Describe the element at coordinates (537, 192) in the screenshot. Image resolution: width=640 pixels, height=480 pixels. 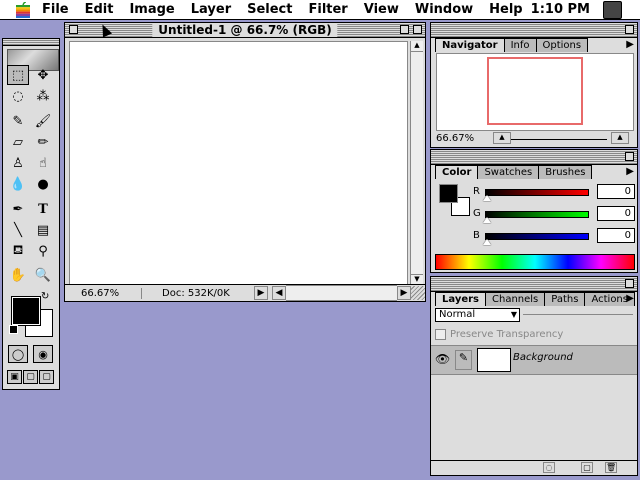
I see `red-ramp` at that location.